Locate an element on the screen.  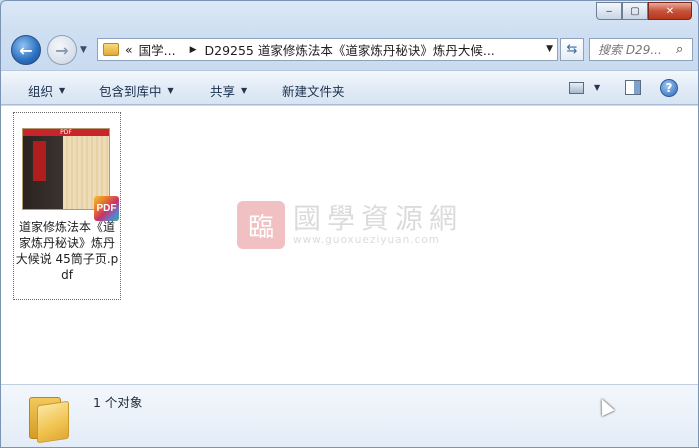
share-menu: 共享 ▼ is located at coordinates (228, 90).